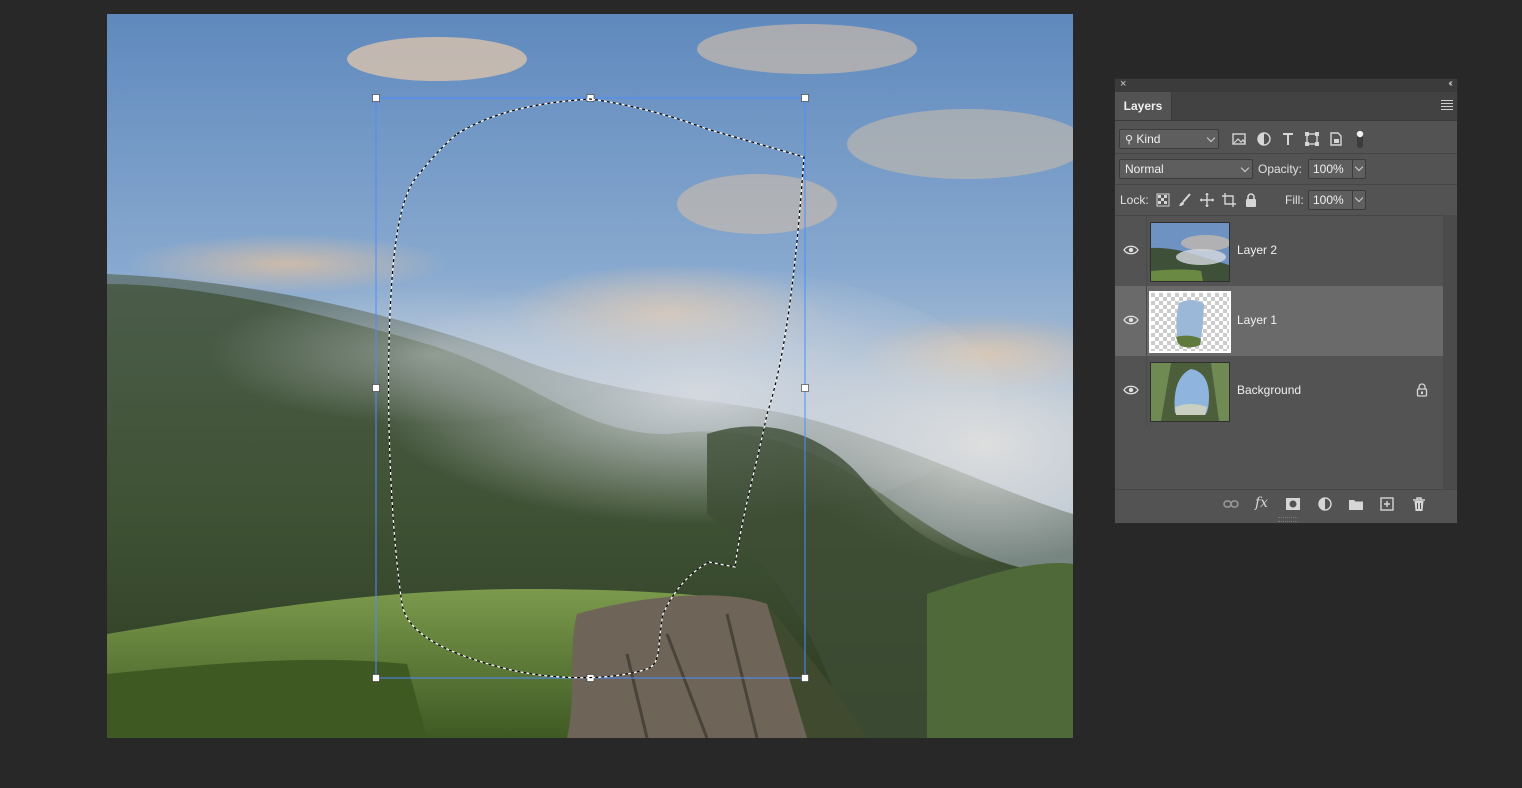 This screenshot has width=1522, height=788. I want to click on smart-object-filter-icon, so click(1336, 139).